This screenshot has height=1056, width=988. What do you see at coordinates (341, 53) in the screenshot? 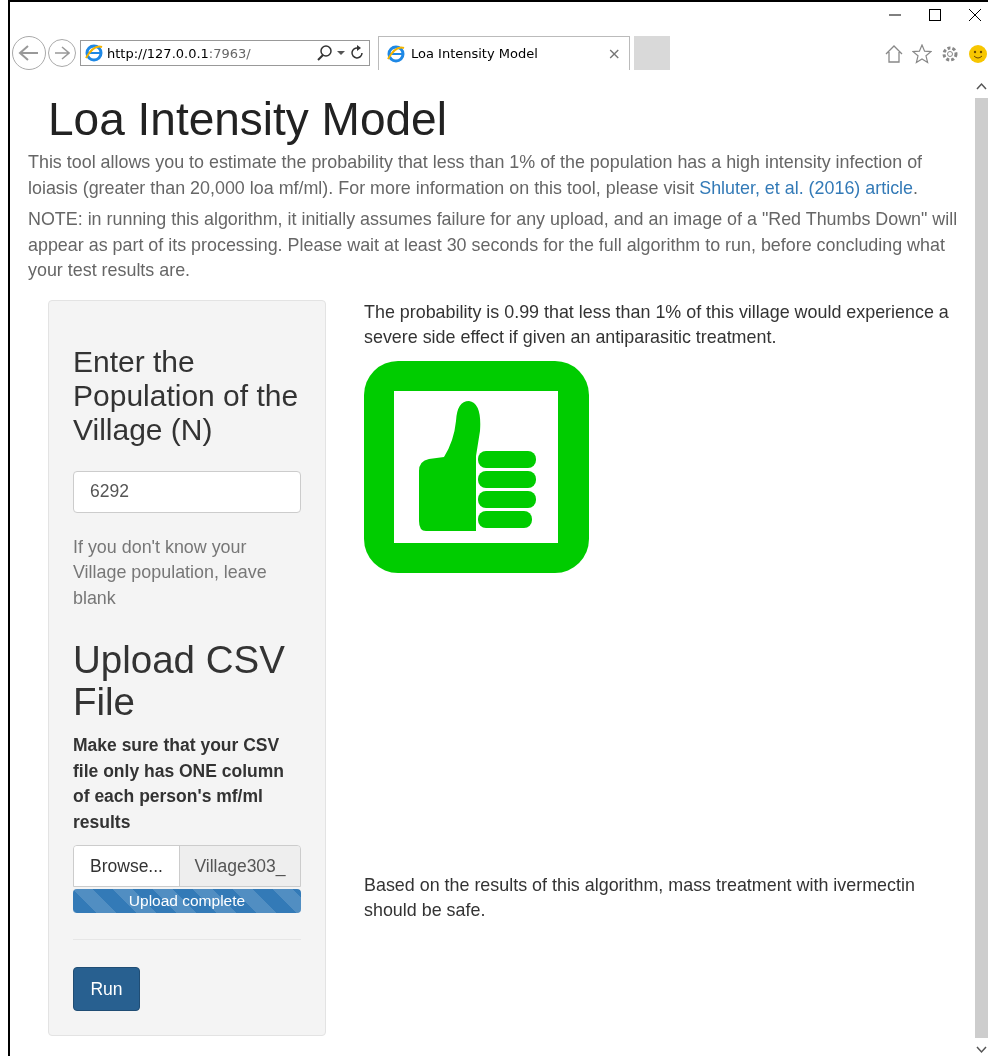
I see `dropdown-caret-icon` at bounding box center [341, 53].